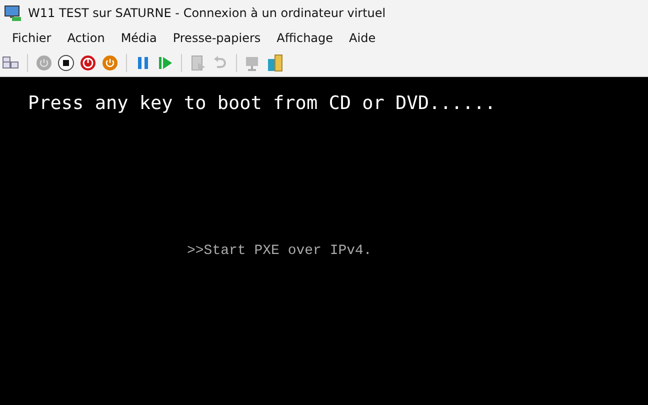 This screenshot has height=405, width=648. What do you see at coordinates (165, 63) in the screenshot?
I see `play-icon` at bounding box center [165, 63].